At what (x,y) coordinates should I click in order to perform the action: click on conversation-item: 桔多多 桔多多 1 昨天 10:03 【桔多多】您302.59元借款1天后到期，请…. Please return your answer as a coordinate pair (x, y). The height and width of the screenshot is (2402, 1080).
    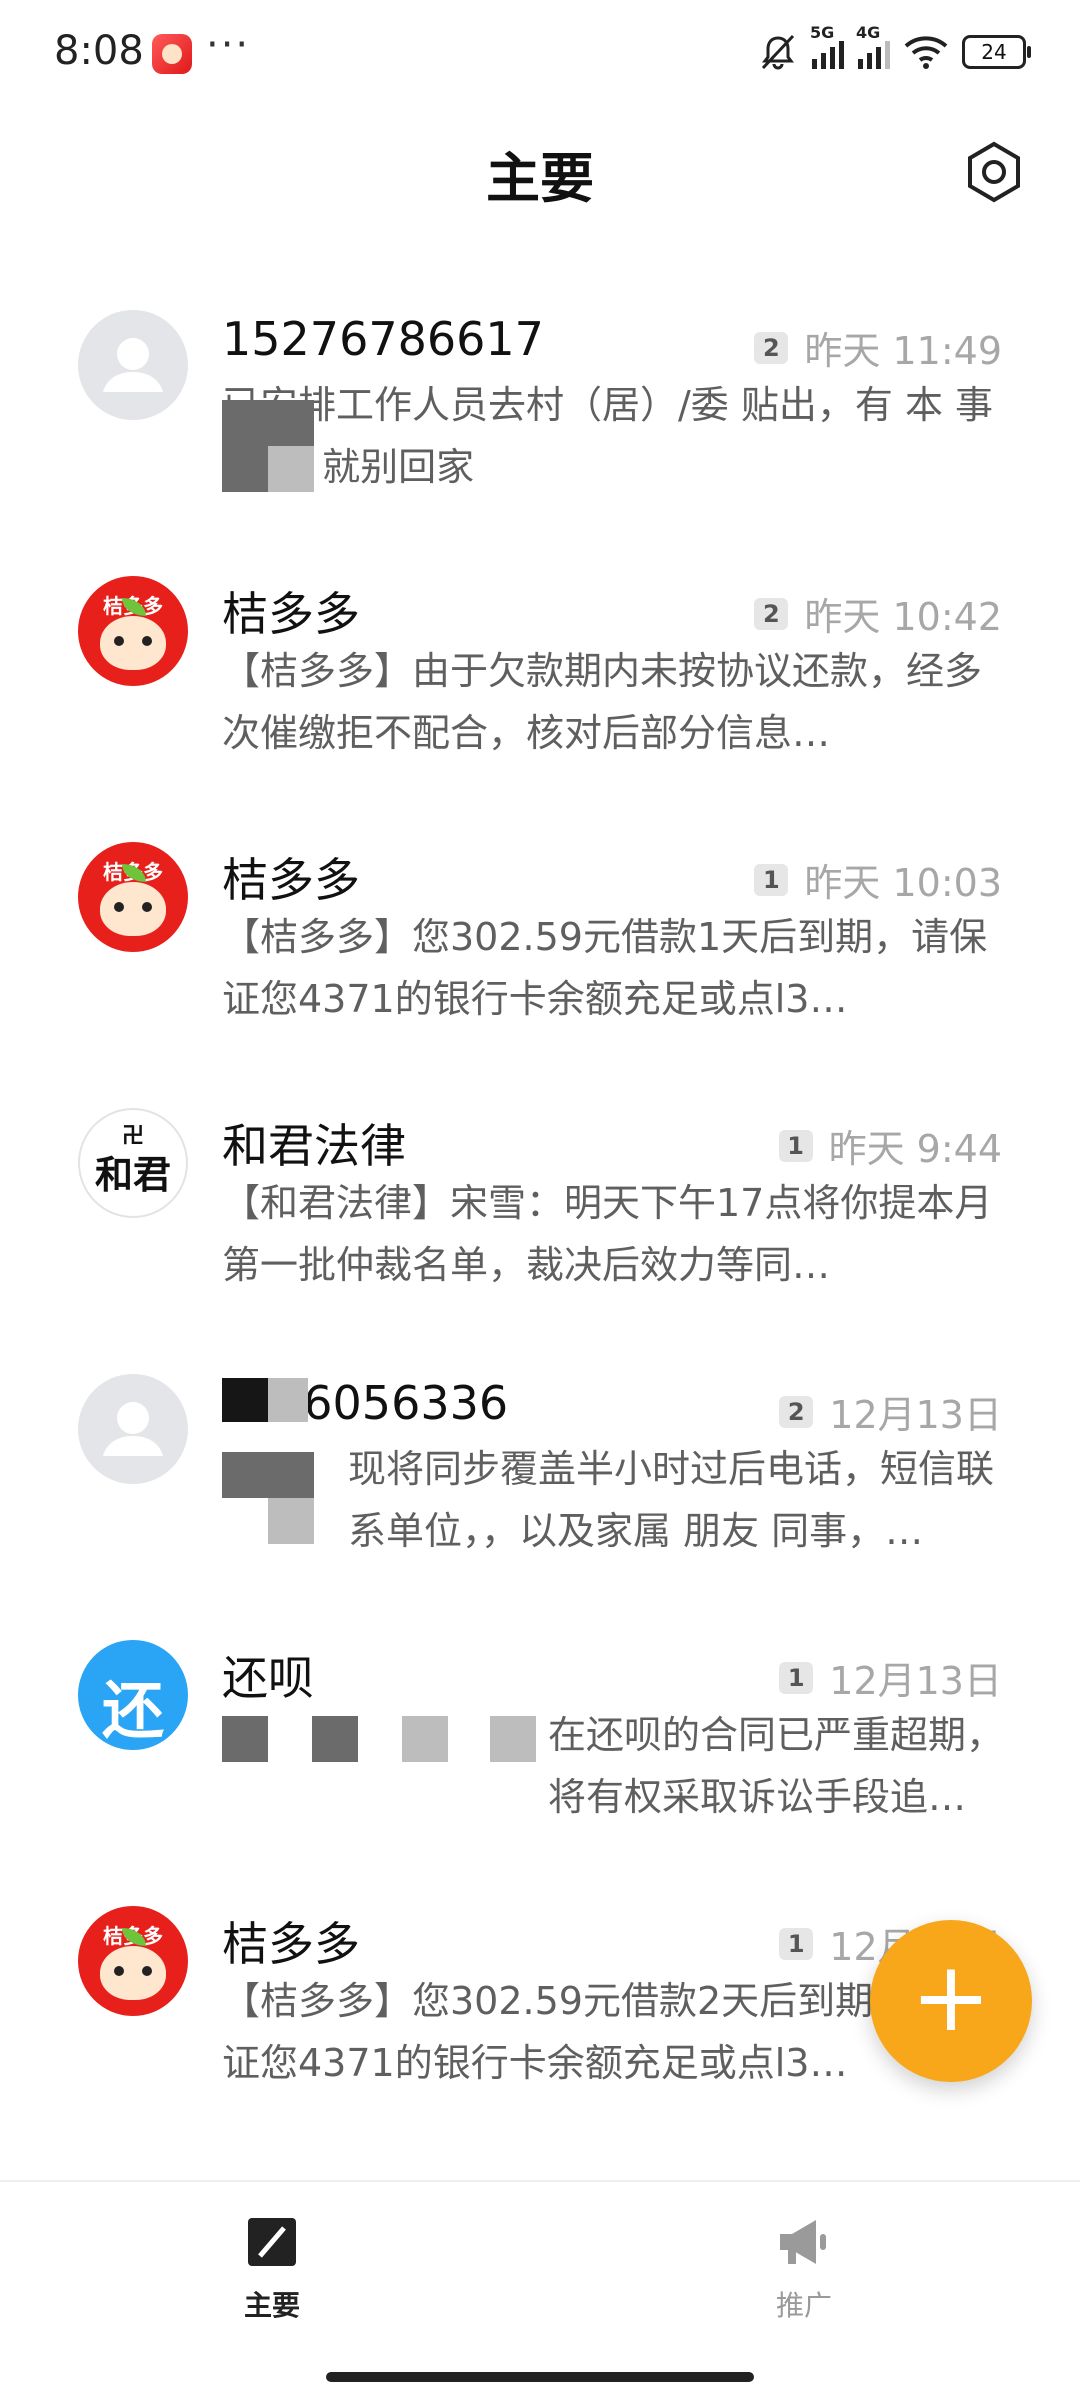
    Looking at the image, I should click on (540, 935).